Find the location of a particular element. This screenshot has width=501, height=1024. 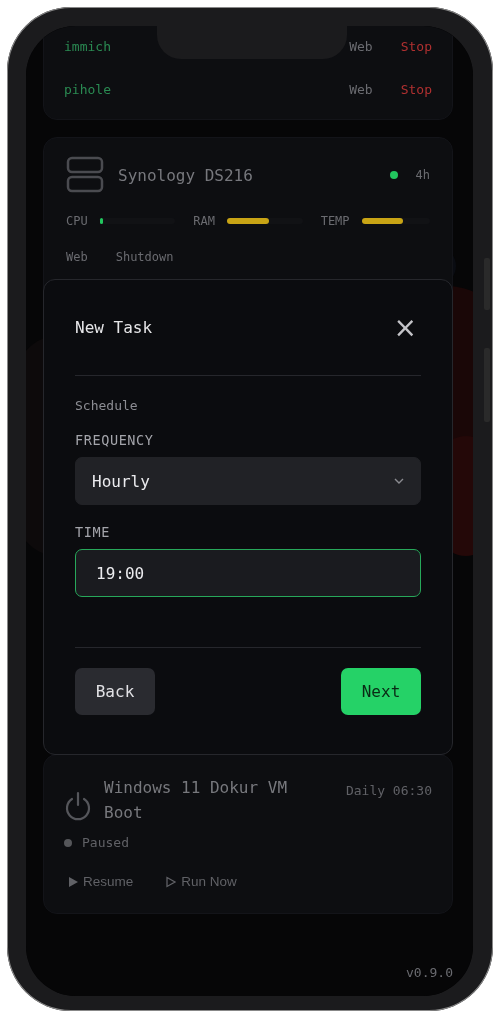

close-button: × is located at coordinates (405, 327).